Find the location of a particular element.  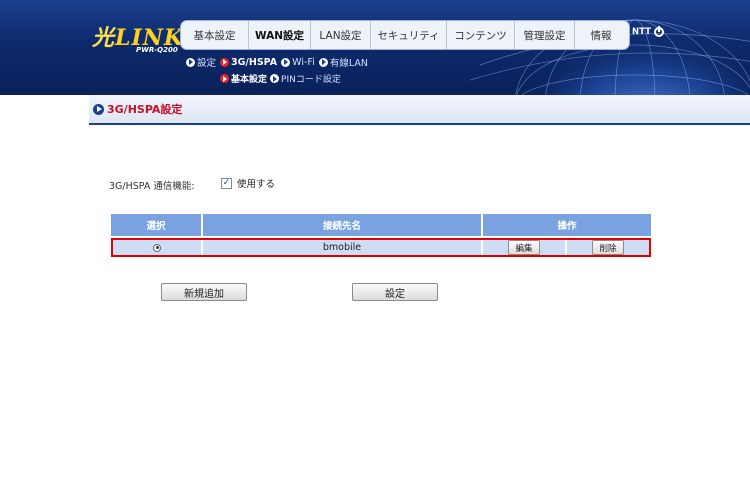

connection-name: bmobile is located at coordinates (343, 247).